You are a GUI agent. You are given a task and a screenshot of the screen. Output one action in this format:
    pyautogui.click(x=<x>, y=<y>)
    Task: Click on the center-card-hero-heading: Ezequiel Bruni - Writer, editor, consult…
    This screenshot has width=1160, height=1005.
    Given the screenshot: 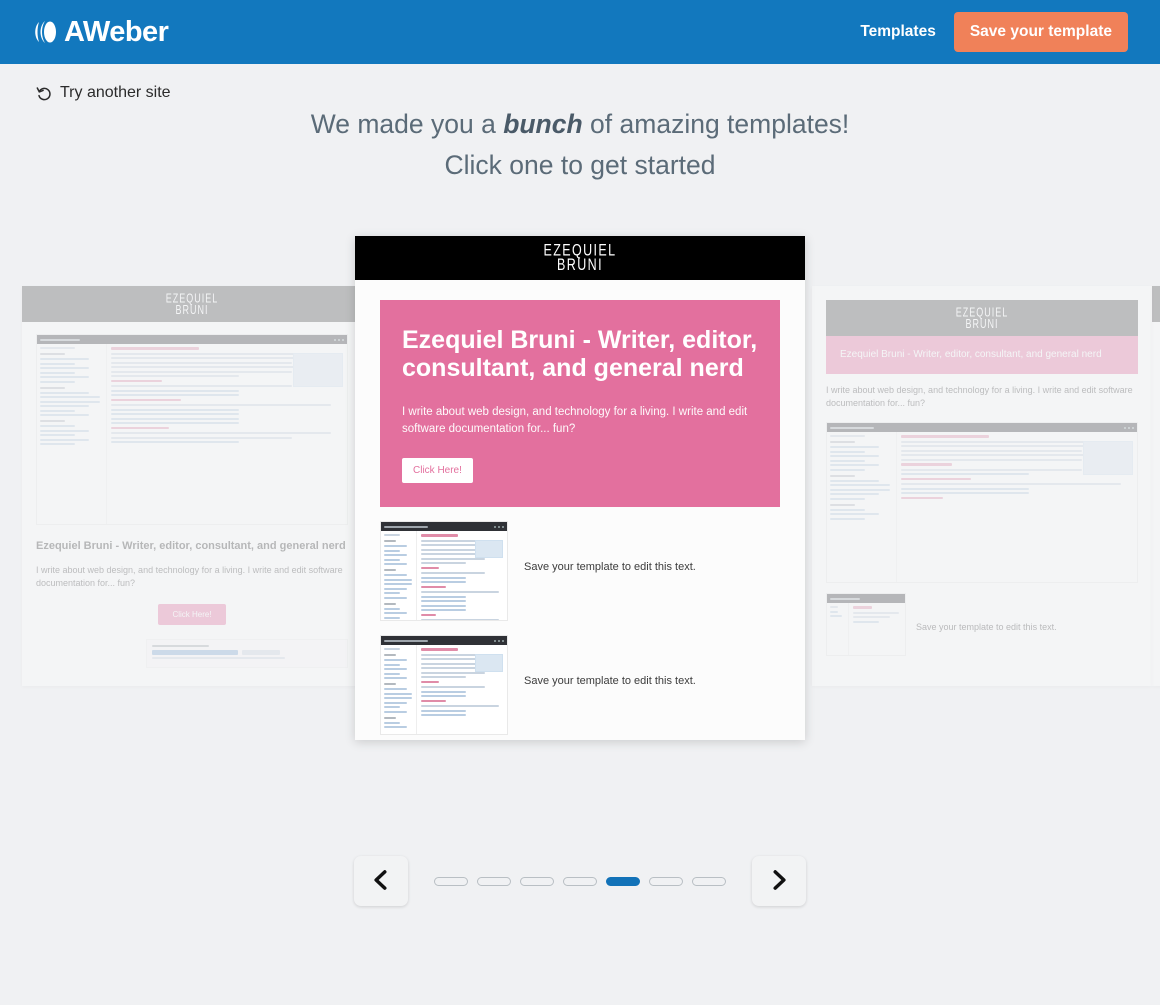 What is the action you would take?
    pyautogui.click(x=580, y=354)
    